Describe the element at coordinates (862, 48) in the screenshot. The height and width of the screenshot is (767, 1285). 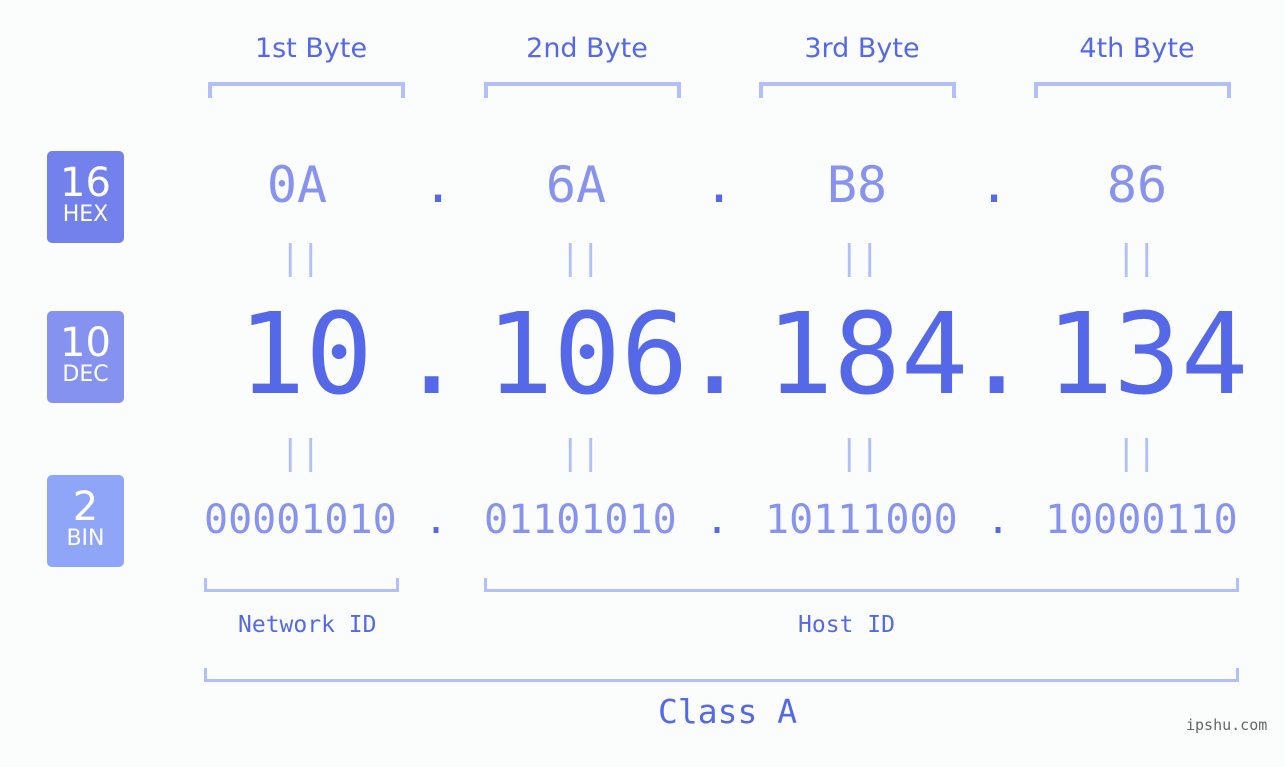
I see `byte-label-3: 3rd Byte` at that location.